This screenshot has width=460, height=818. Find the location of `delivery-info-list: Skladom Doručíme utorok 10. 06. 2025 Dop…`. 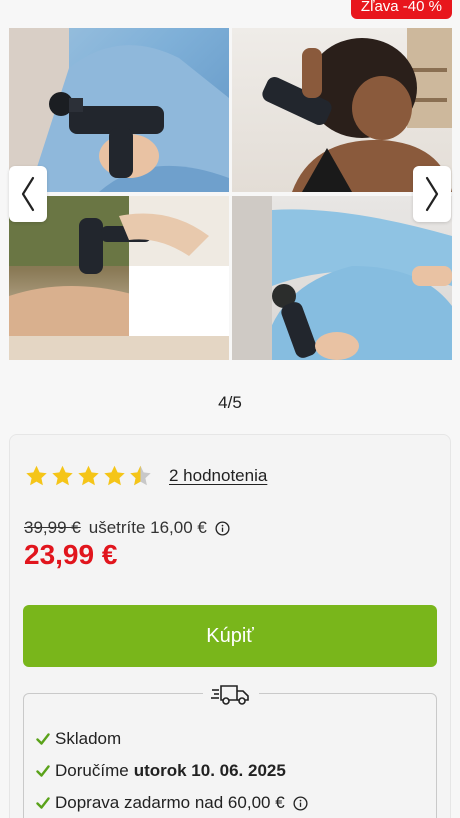

delivery-info-list: Skladom Doručíme utorok 10. 06. 2025 Dop… is located at coordinates (172, 770).